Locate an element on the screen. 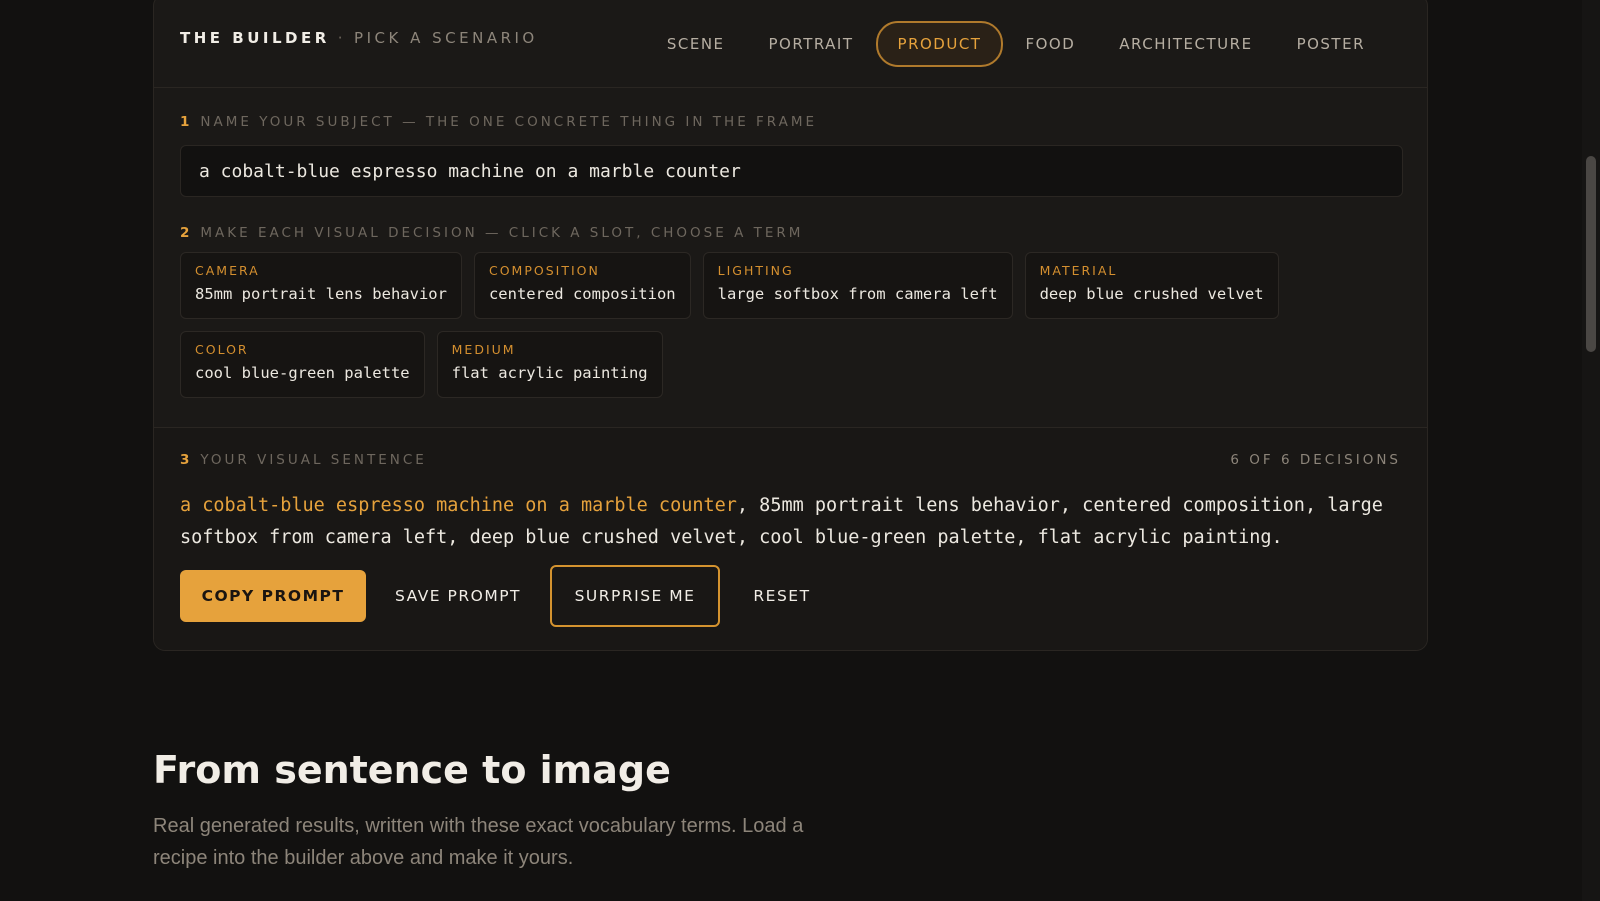 This screenshot has width=1600, height=901. tab-scene: SCENE is located at coordinates (696, 44).